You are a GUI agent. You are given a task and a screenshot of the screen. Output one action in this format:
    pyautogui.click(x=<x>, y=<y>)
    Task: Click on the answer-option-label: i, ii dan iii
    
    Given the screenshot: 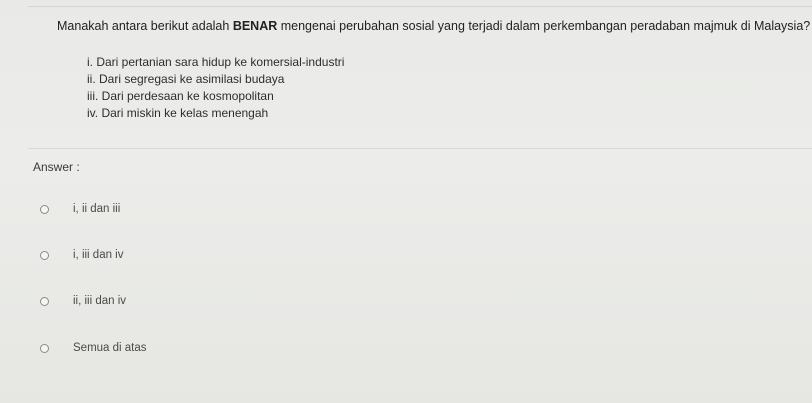 What is the action you would take?
    pyautogui.click(x=96, y=209)
    